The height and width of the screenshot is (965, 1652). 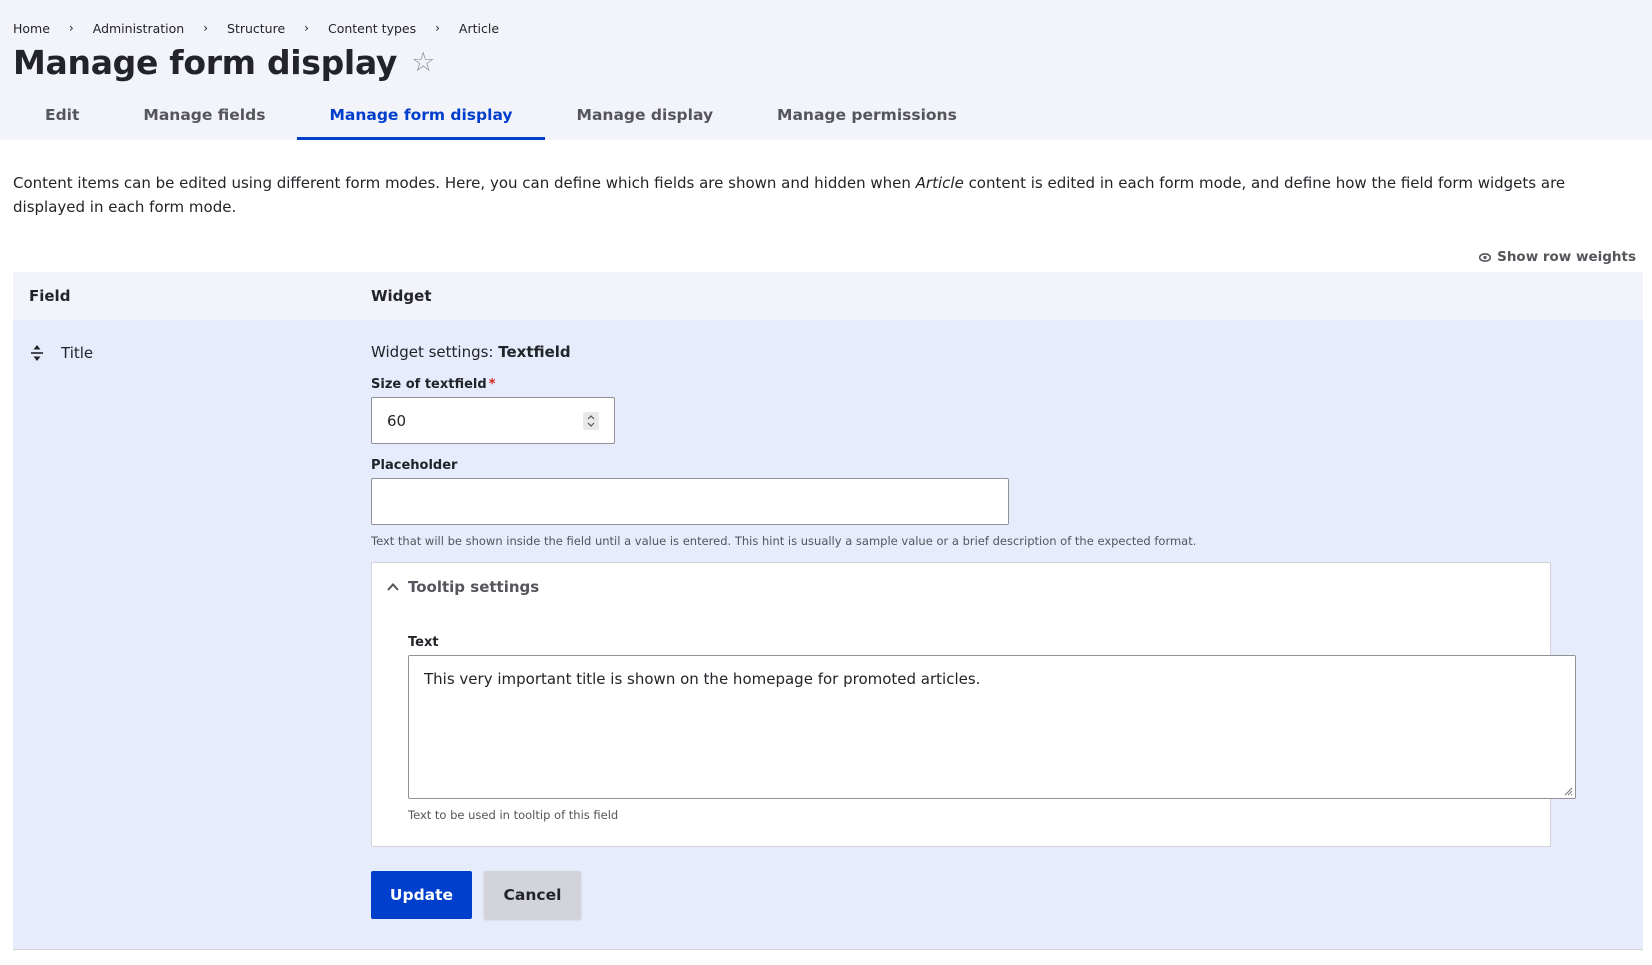 What do you see at coordinates (591, 424) in the screenshot?
I see `chevron-down-icon` at bounding box center [591, 424].